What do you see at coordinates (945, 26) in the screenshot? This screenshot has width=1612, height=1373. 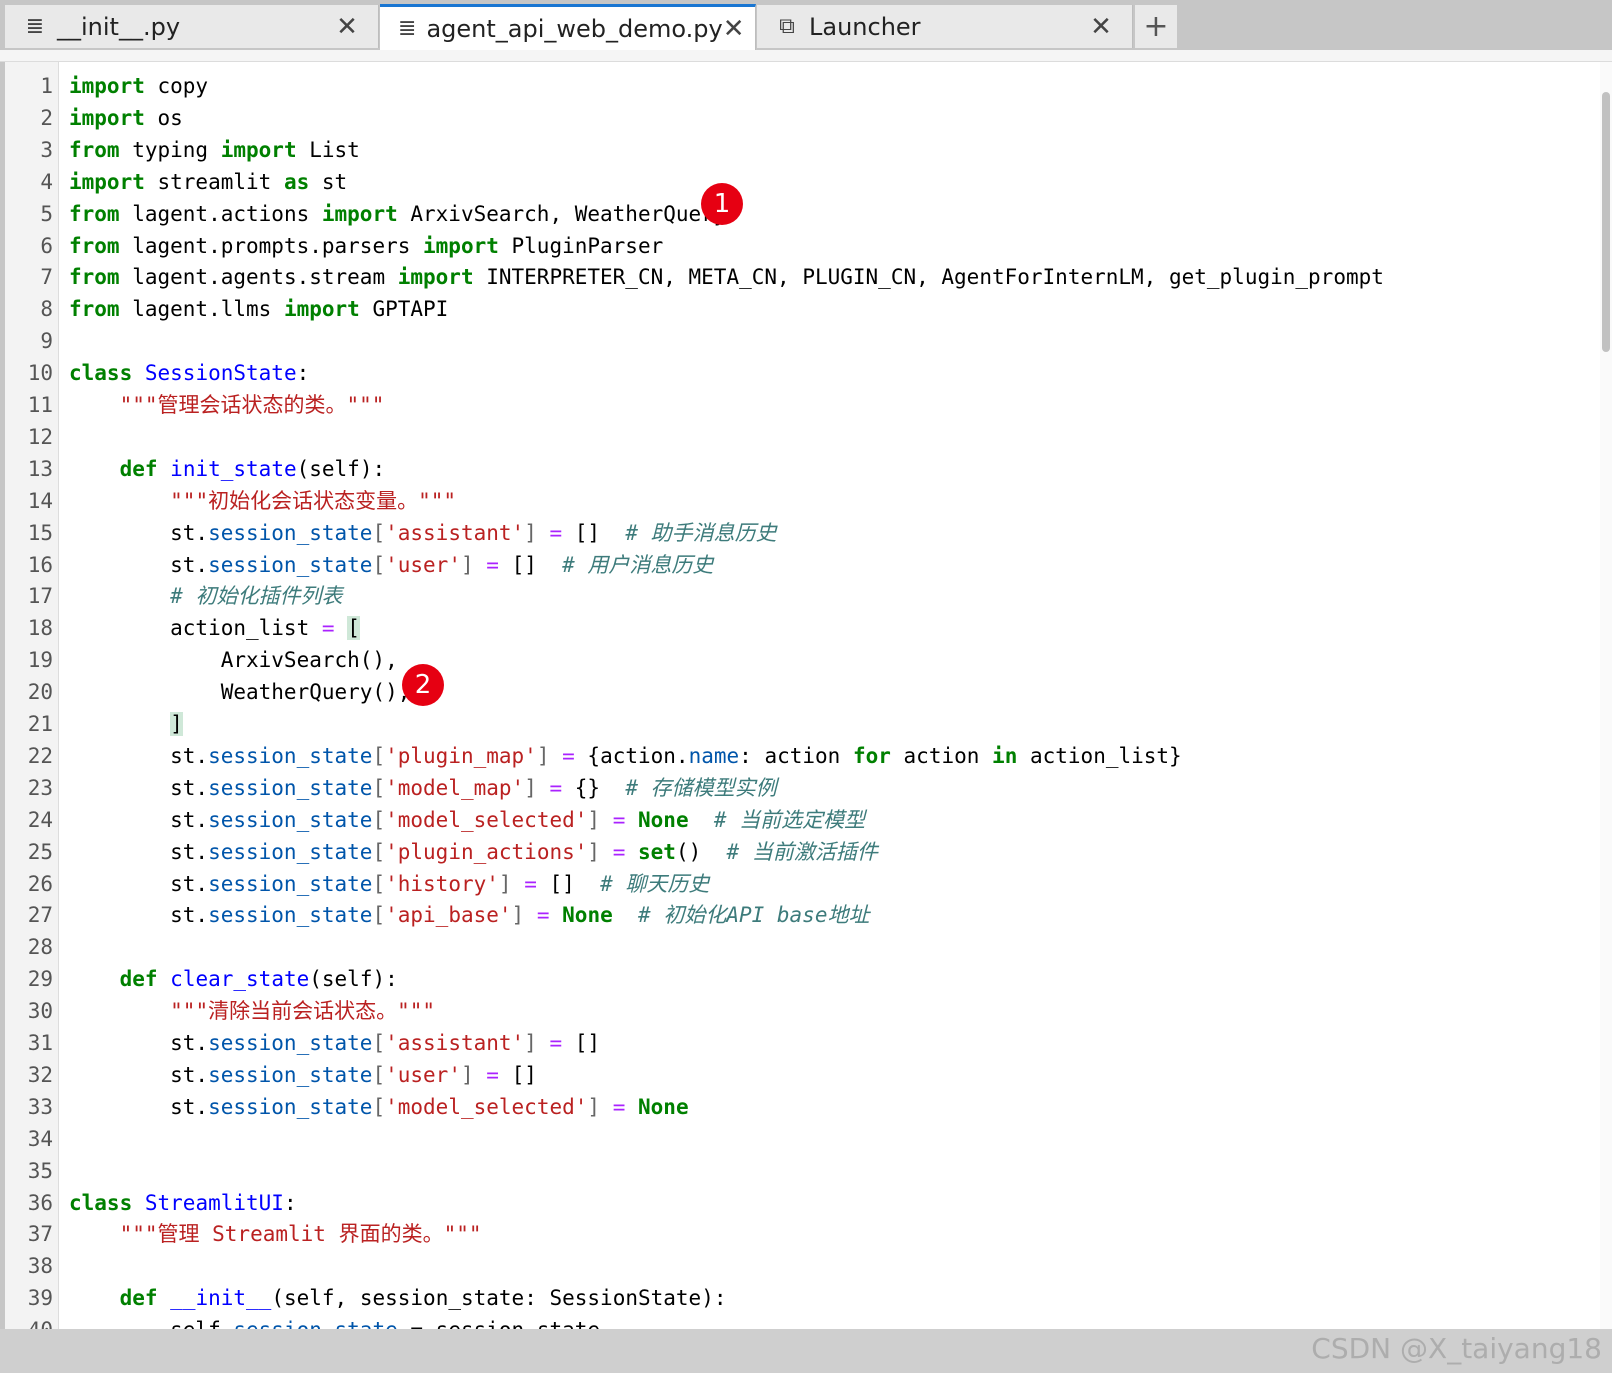 I see `tab-launcher: ⧉ Launcher ✕` at bounding box center [945, 26].